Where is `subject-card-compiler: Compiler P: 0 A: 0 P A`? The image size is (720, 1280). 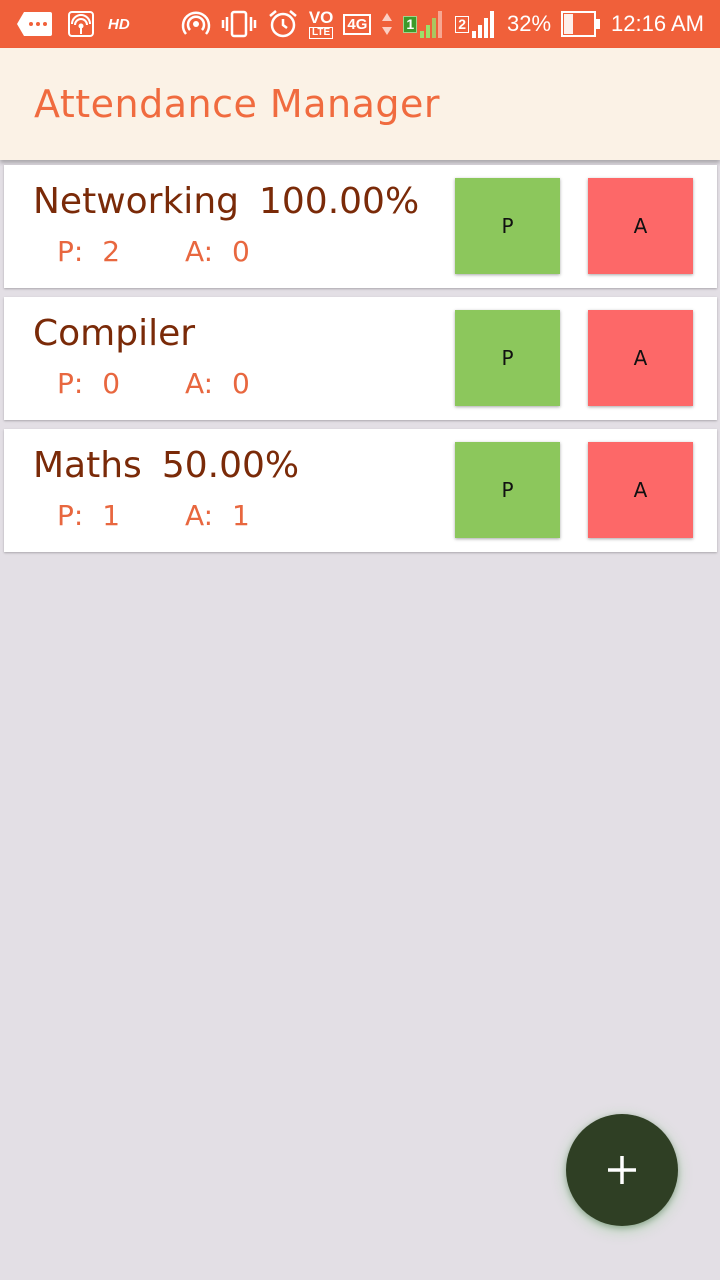 subject-card-compiler: Compiler P: 0 A: 0 P A is located at coordinates (360, 358).